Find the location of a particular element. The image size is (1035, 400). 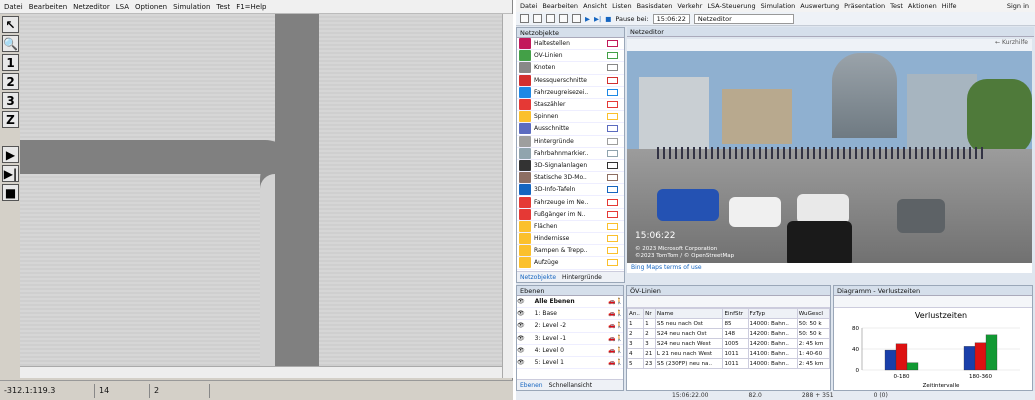

pause-time-input: 15:06:22 is located at coordinates (671, 18).